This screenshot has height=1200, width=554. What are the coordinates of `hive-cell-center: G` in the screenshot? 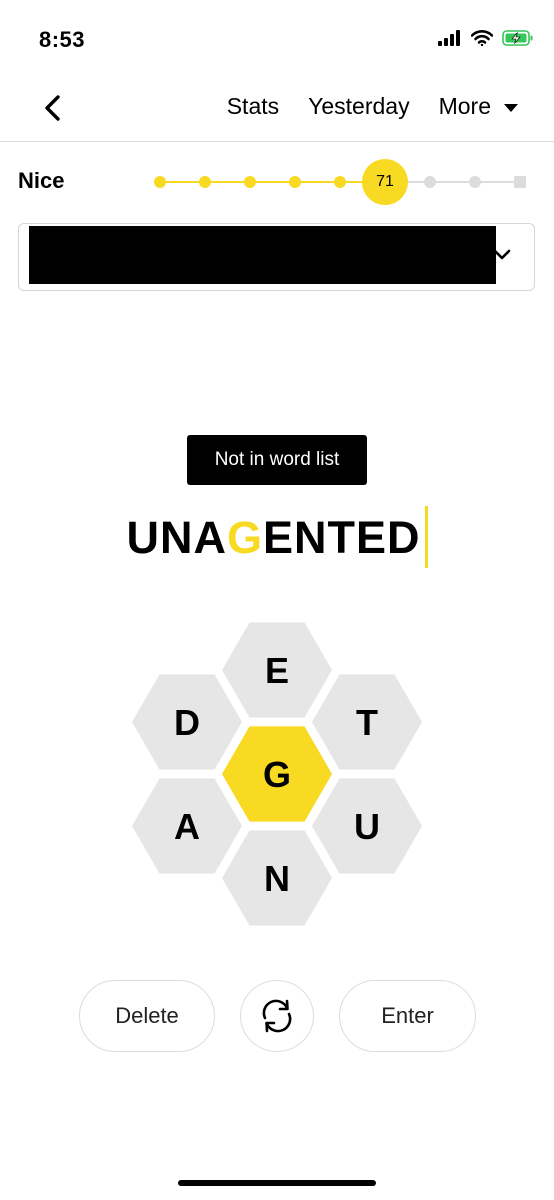 It's located at (277, 774).